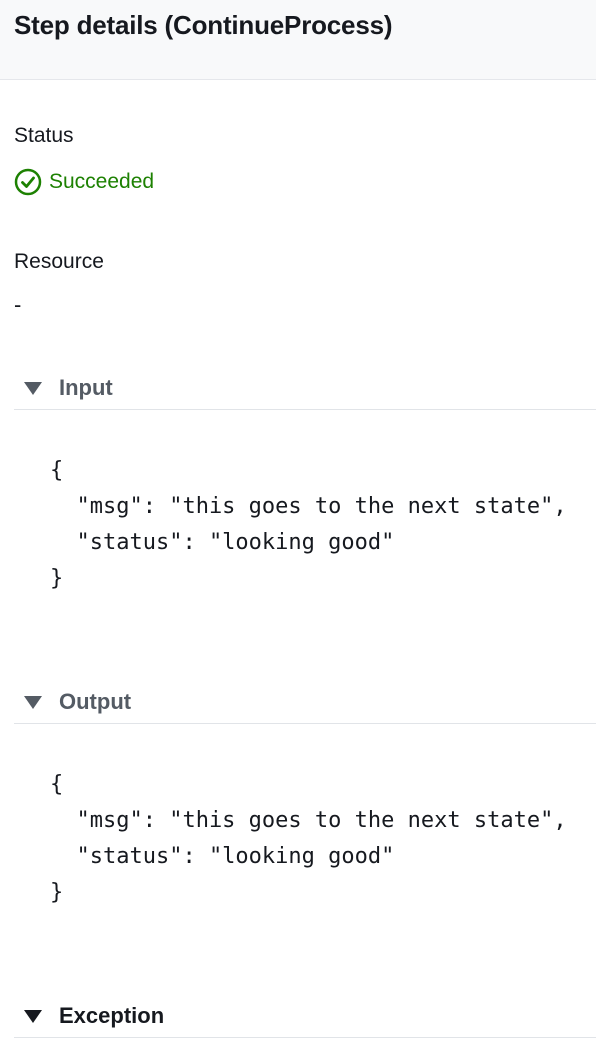 This screenshot has height=1056, width=596. What do you see at coordinates (305, 1019) in the screenshot?
I see `exception-section-toggle: Exception` at bounding box center [305, 1019].